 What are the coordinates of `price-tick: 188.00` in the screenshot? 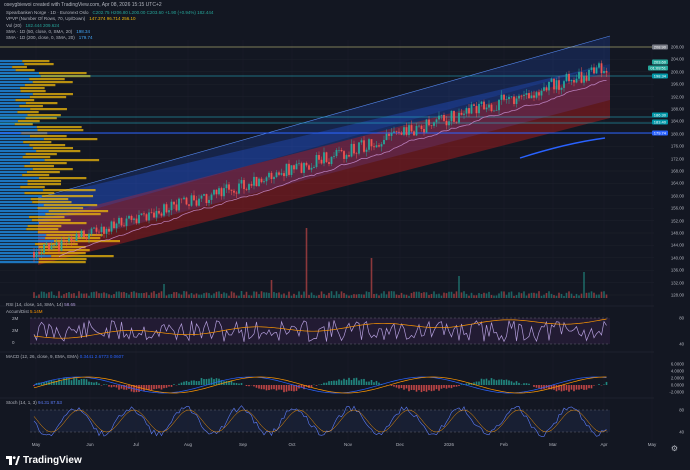 It's located at (677, 109).